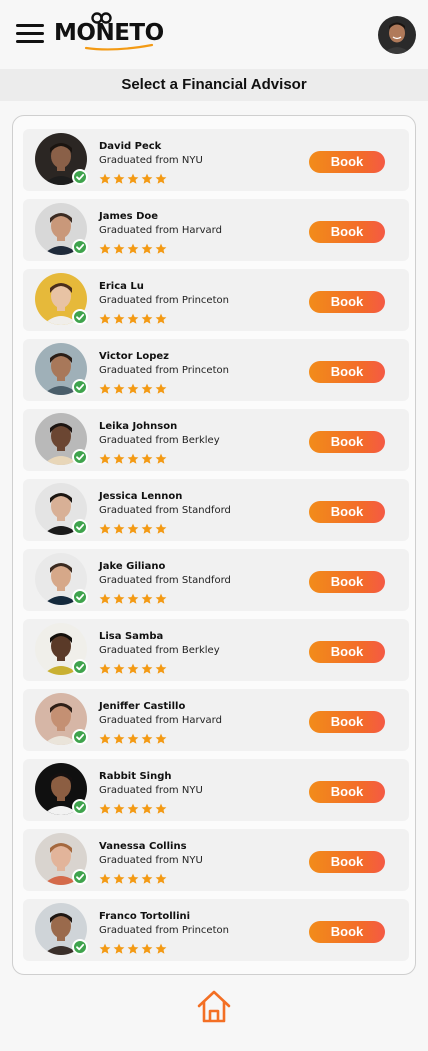 The image size is (428, 1051). What do you see at coordinates (134, 356) in the screenshot?
I see `advisor-name: Victor Lopez` at bounding box center [134, 356].